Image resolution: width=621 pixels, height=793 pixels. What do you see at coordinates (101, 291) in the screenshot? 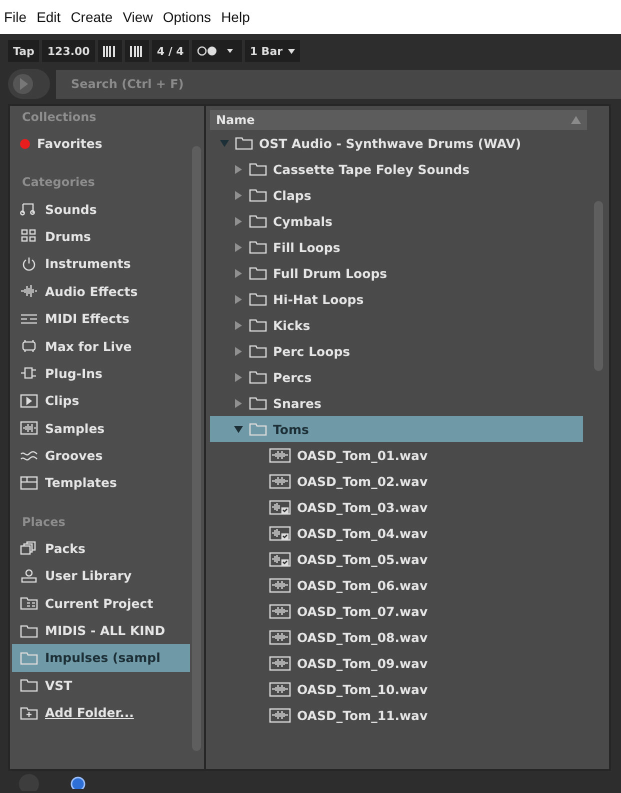
I see `sidebar-item: Audio Effects` at bounding box center [101, 291].